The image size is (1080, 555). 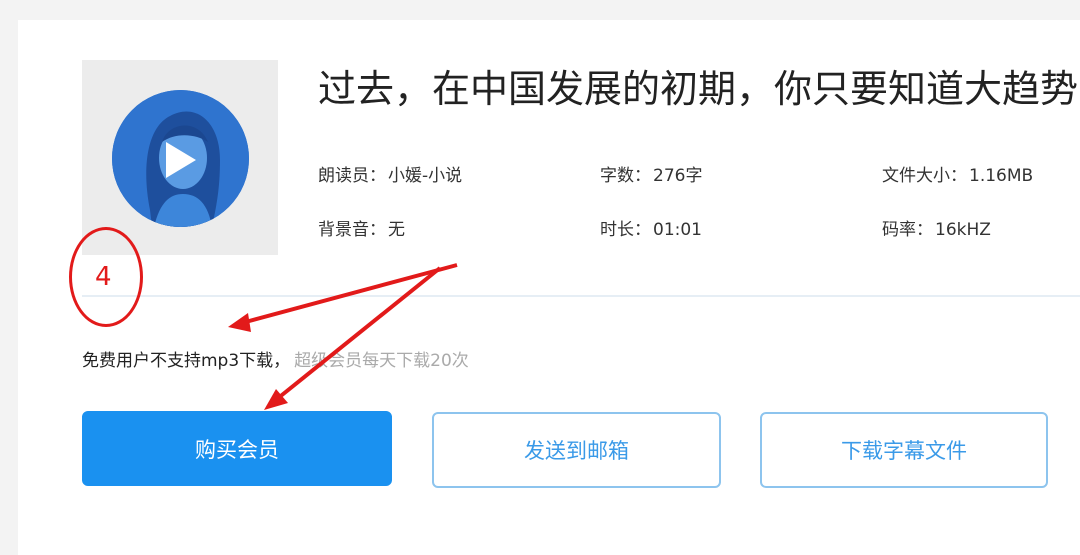 What do you see at coordinates (347, 294) in the screenshot?
I see `arrow-to-notice` at bounding box center [347, 294].